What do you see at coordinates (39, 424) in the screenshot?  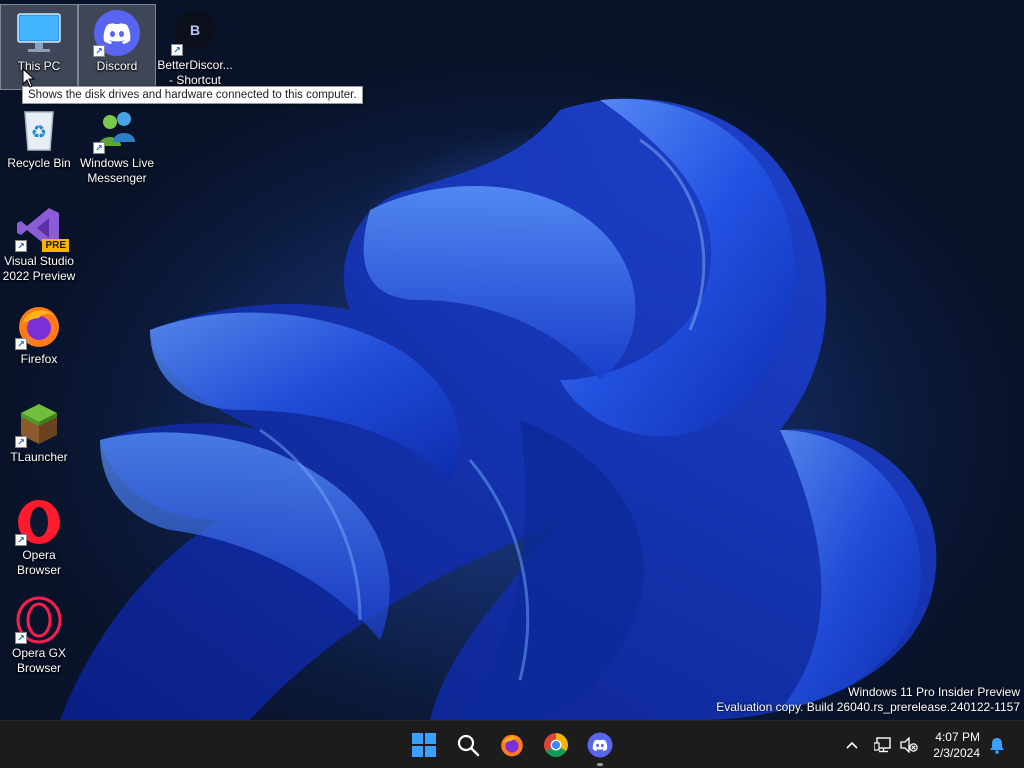 I see `grass-block-icon: ↗` at bounding box center [39, 424].